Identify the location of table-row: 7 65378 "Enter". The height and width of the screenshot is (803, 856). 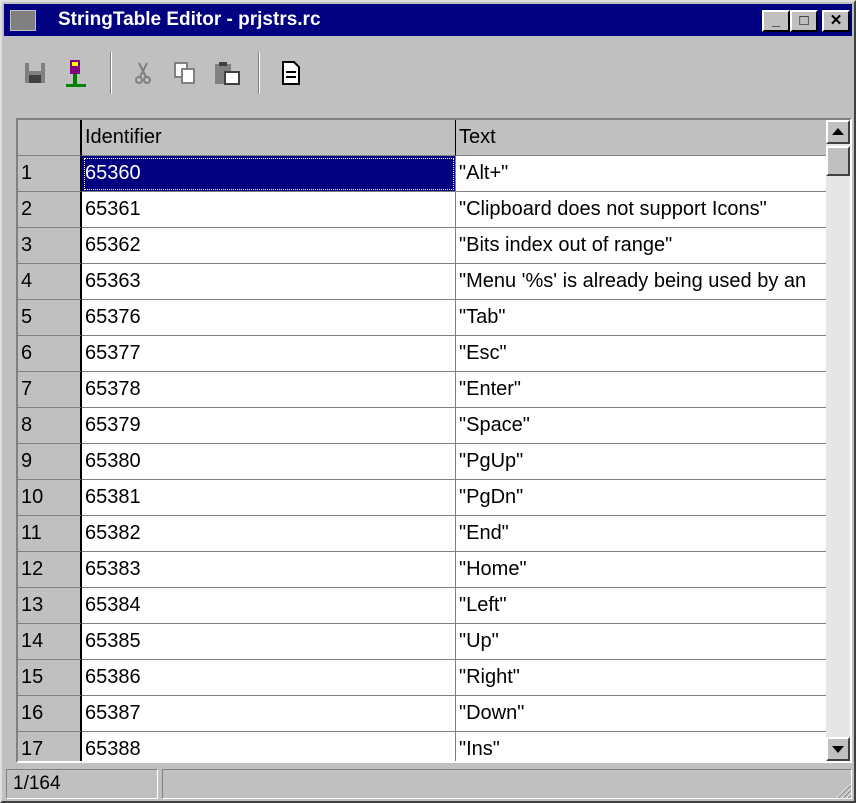
(422, 390).